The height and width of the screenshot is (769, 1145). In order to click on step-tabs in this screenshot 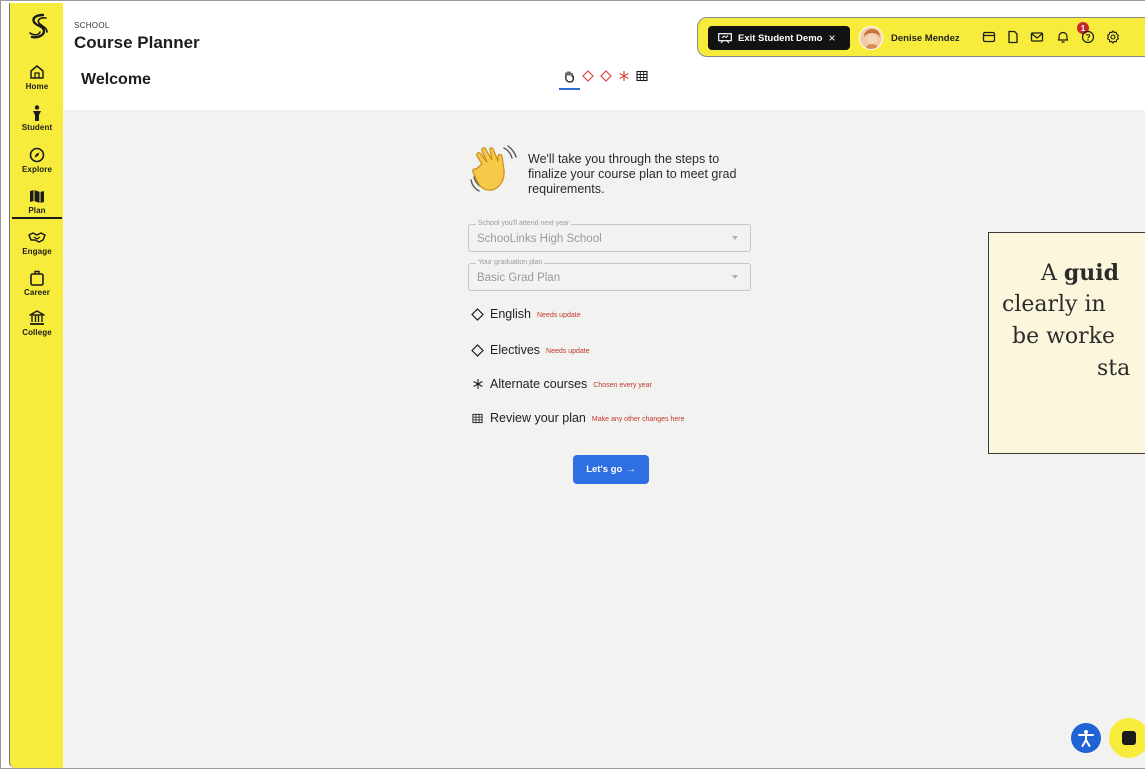, I will do `click(603, 77)`.